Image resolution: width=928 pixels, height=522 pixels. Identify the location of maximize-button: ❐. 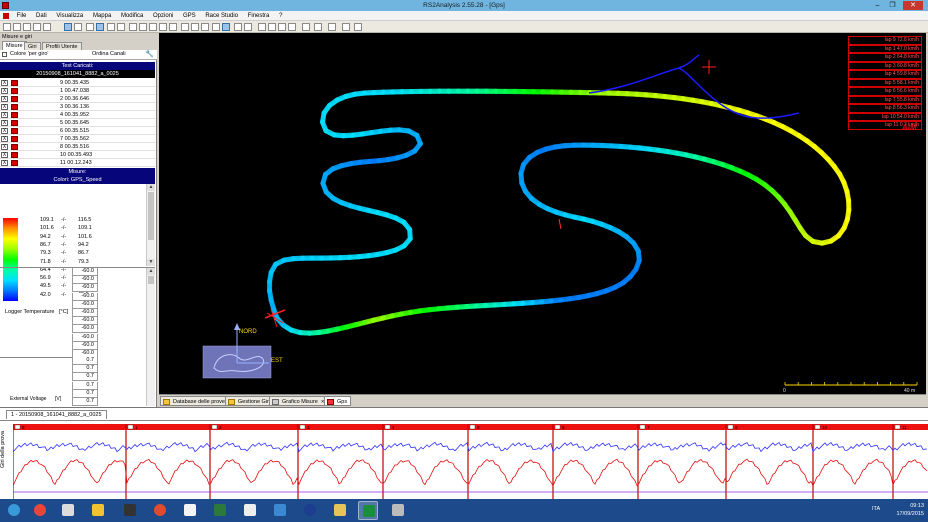
(892, 5).